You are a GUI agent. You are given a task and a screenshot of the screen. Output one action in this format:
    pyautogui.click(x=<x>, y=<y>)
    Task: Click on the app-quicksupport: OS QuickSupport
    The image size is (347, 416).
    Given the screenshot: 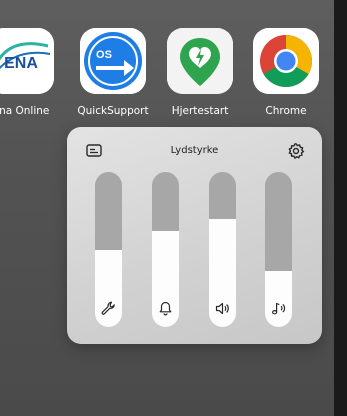 What is the action you would take?
    pyautogui.click(x=113, y=72)
    